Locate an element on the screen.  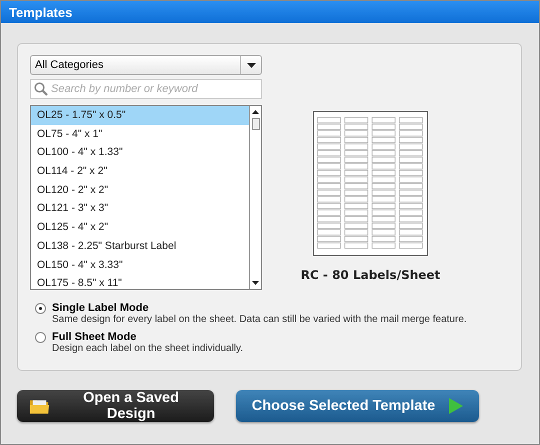
mode-label: Single Label Mode is located at coordinates (101, 308).